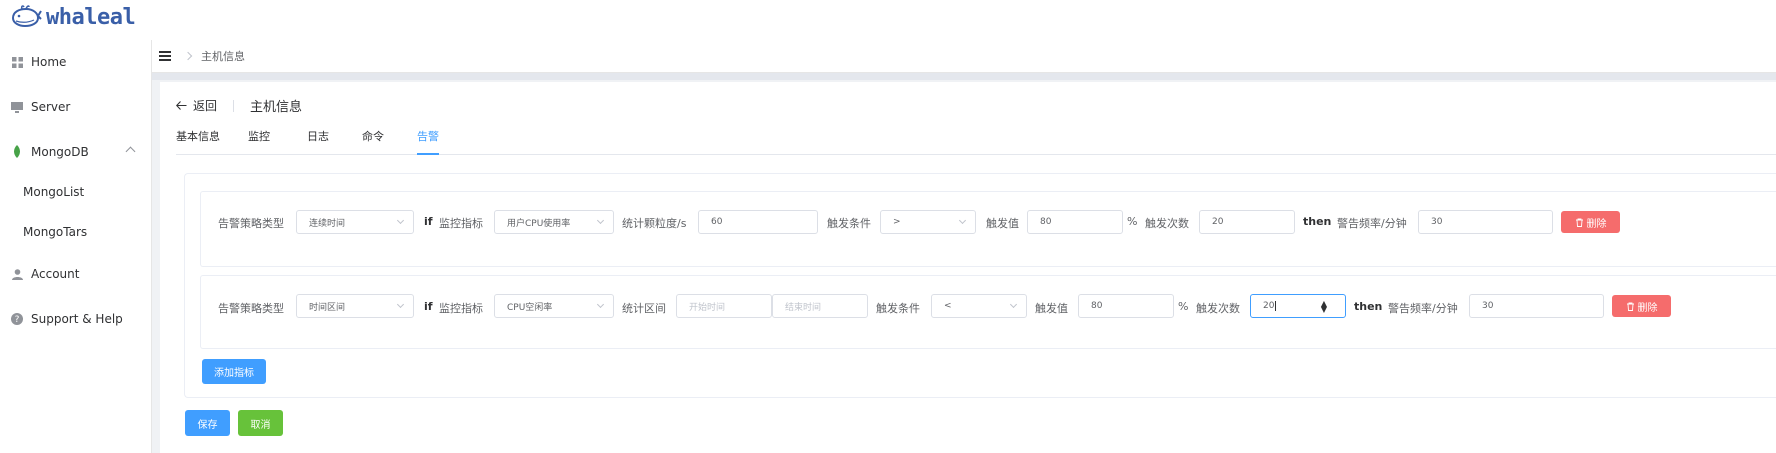 The image size is (1776, 453). What do you see at coordinates (54, 192) in the screenshot?
I see `sidebar-item-label: MongoList` at bounding box center [54, 192].